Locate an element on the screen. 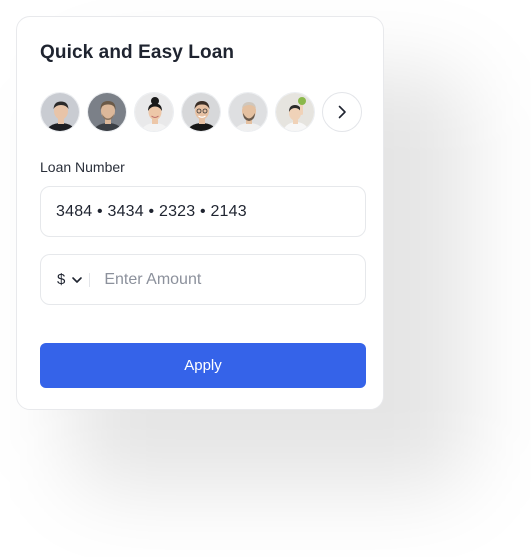  amount-field: $ is located at coordinates (203, 279).